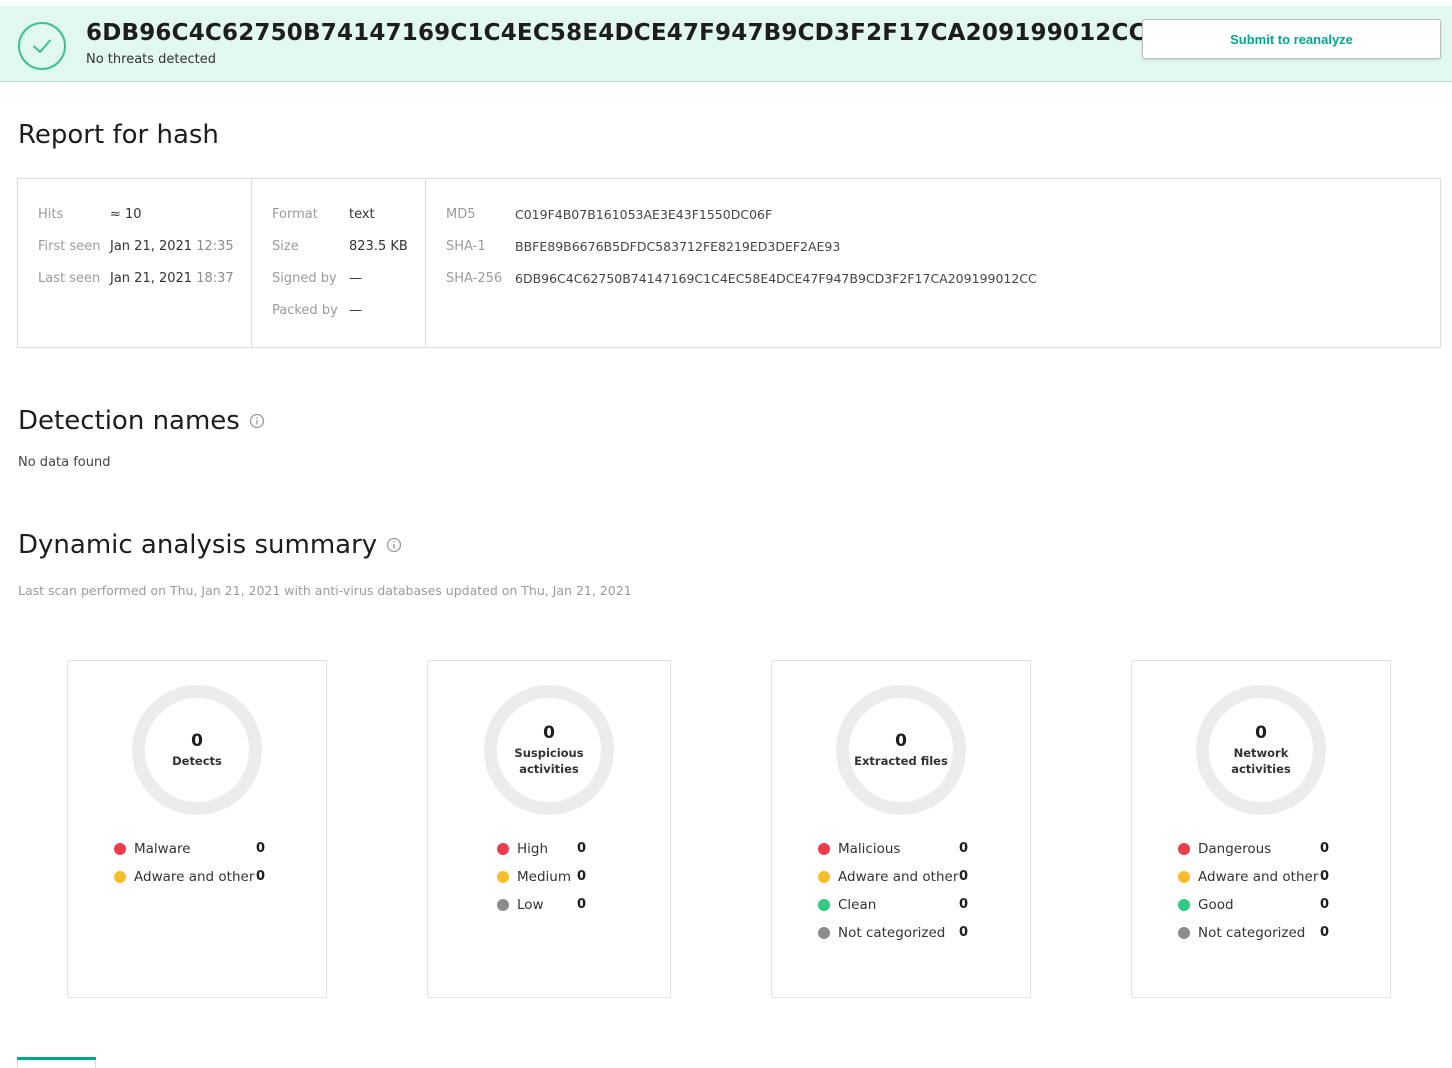 This screenshot has width=1452, height=1068. Describe the element at coordinates (126, 214) in the screenshot. I see `hits-value: ≈ 10` at that location.